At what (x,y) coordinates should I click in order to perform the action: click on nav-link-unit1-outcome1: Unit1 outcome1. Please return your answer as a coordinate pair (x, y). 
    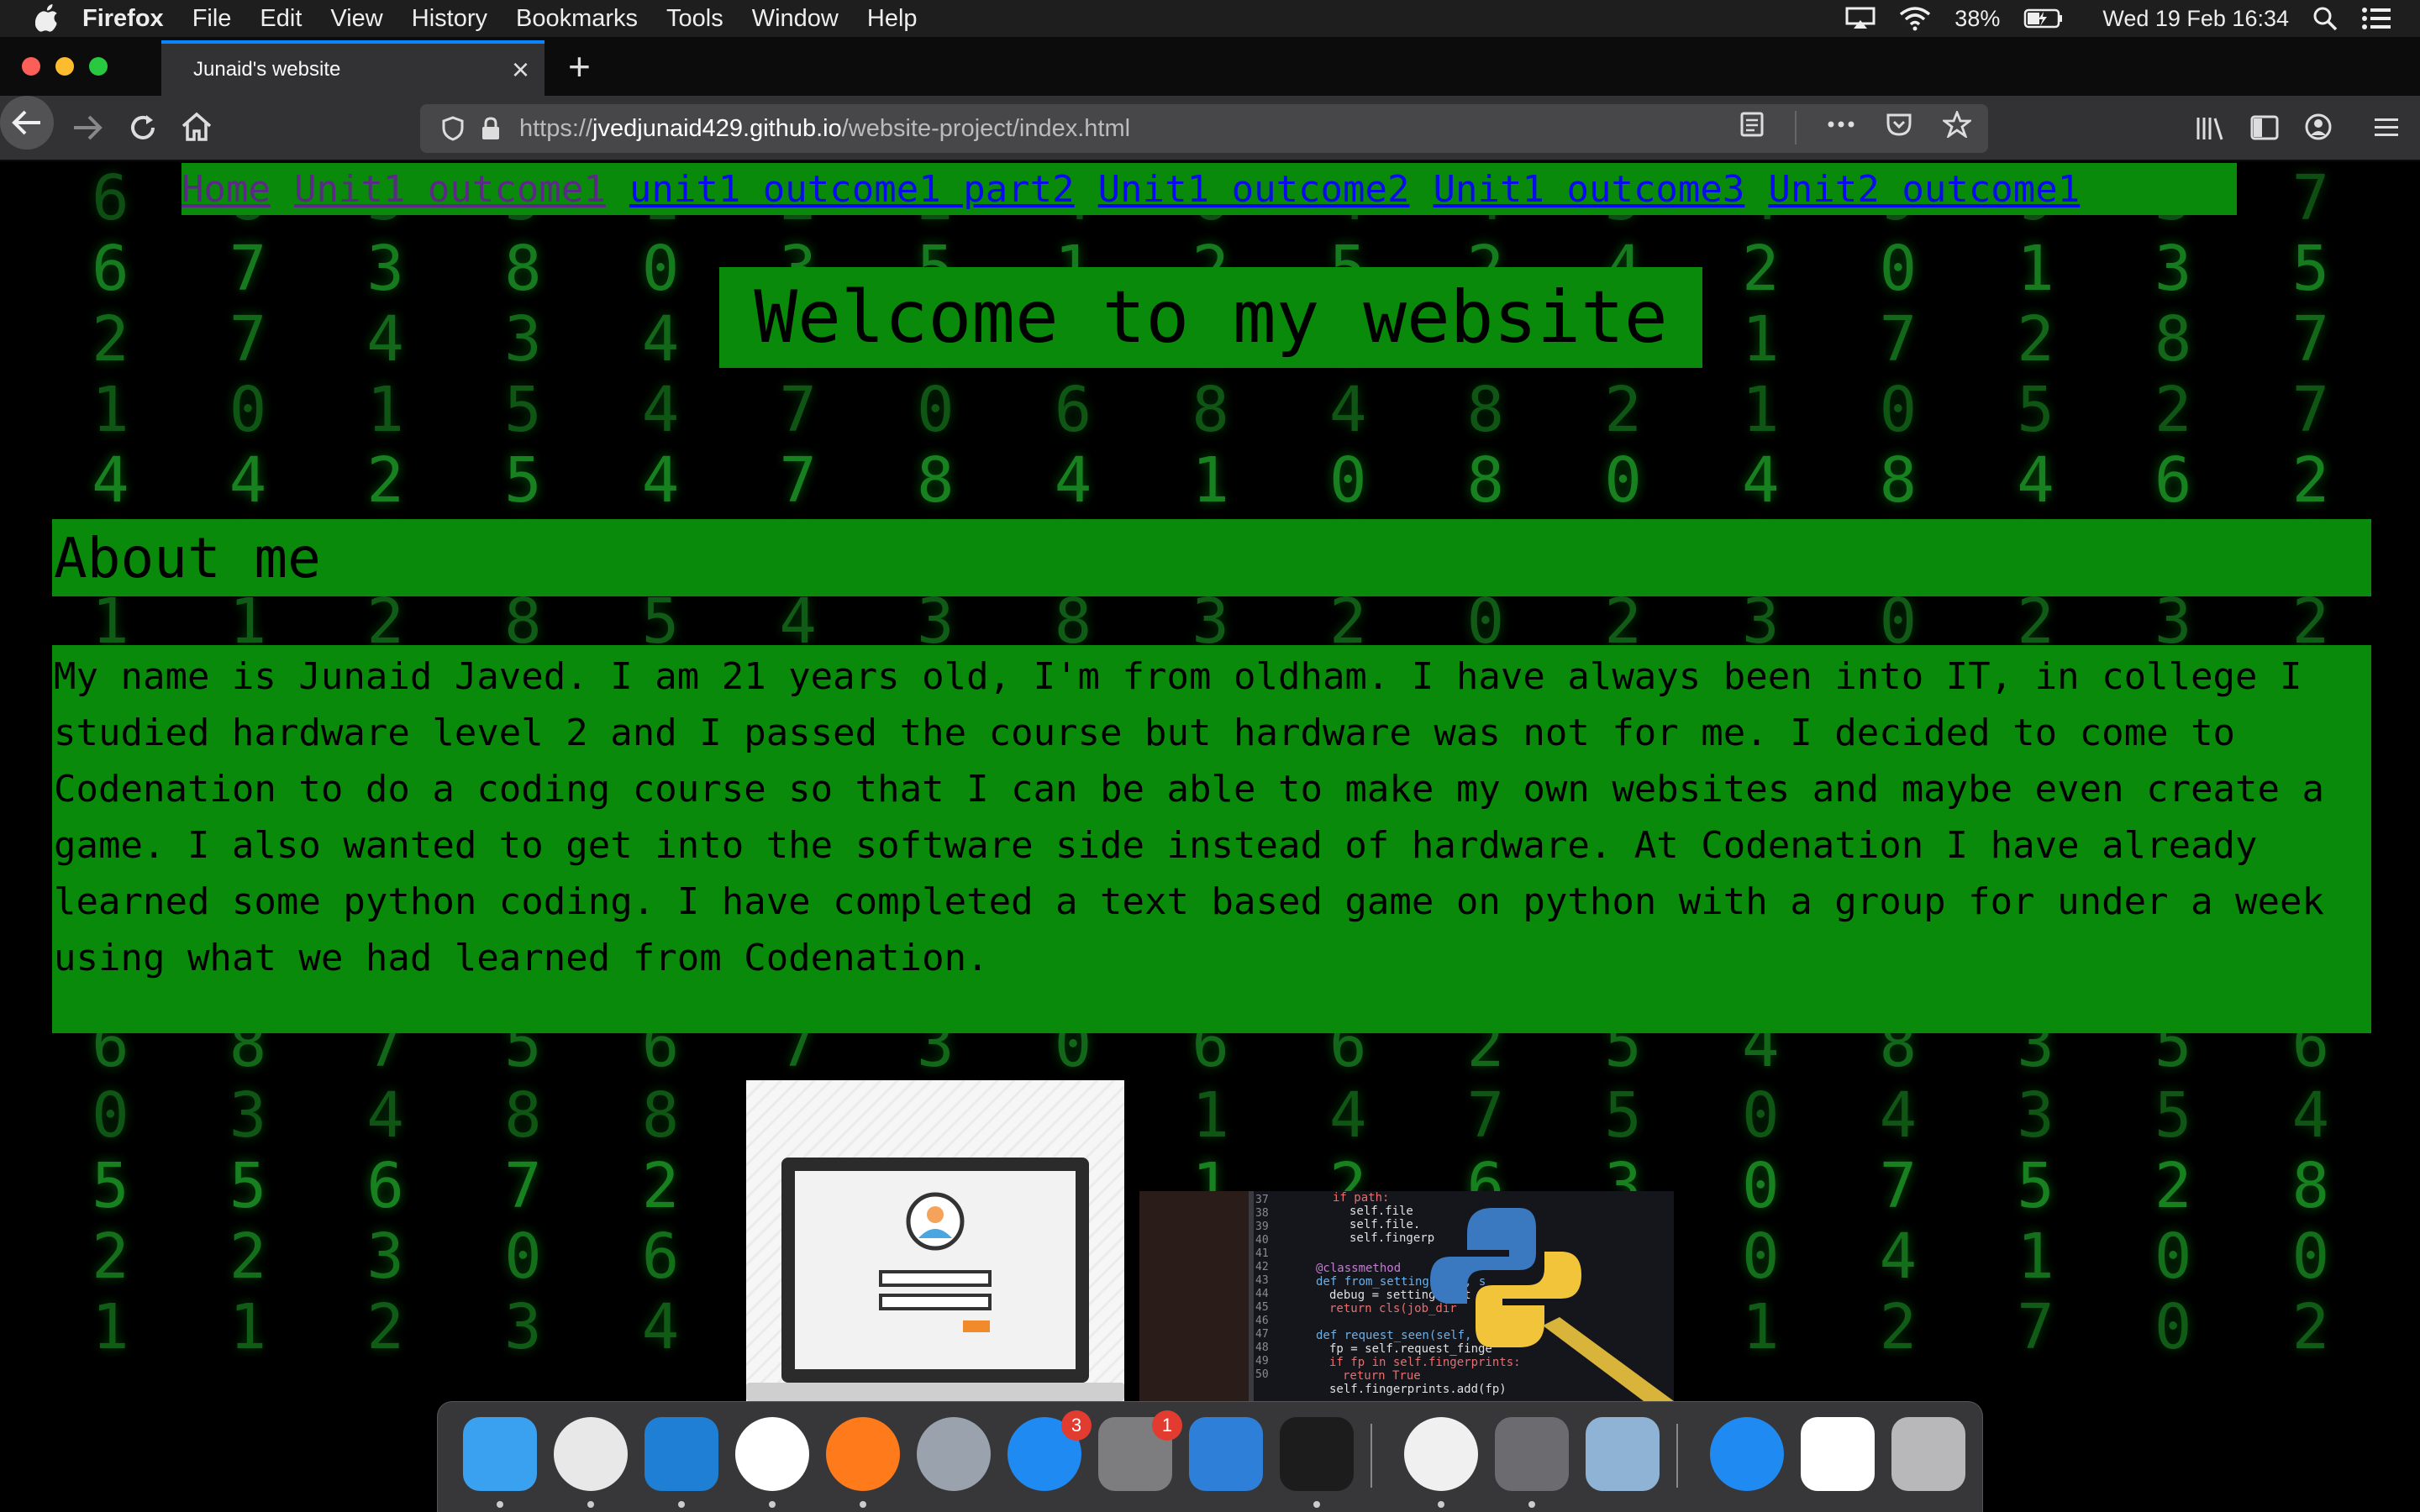
    Looking at the image, I should click on (450, 189).